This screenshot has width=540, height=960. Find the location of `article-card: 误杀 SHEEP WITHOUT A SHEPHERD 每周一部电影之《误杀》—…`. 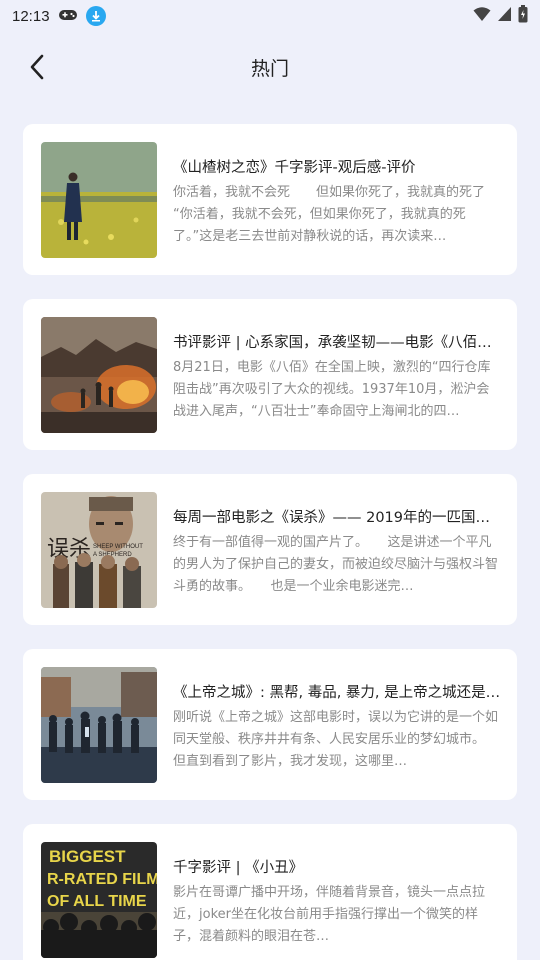

article-card: 误杀 SHEEP WITHOUT A SHEPHERD 每周一部电影之《误杀》—… is located at coordinates (270, 549).